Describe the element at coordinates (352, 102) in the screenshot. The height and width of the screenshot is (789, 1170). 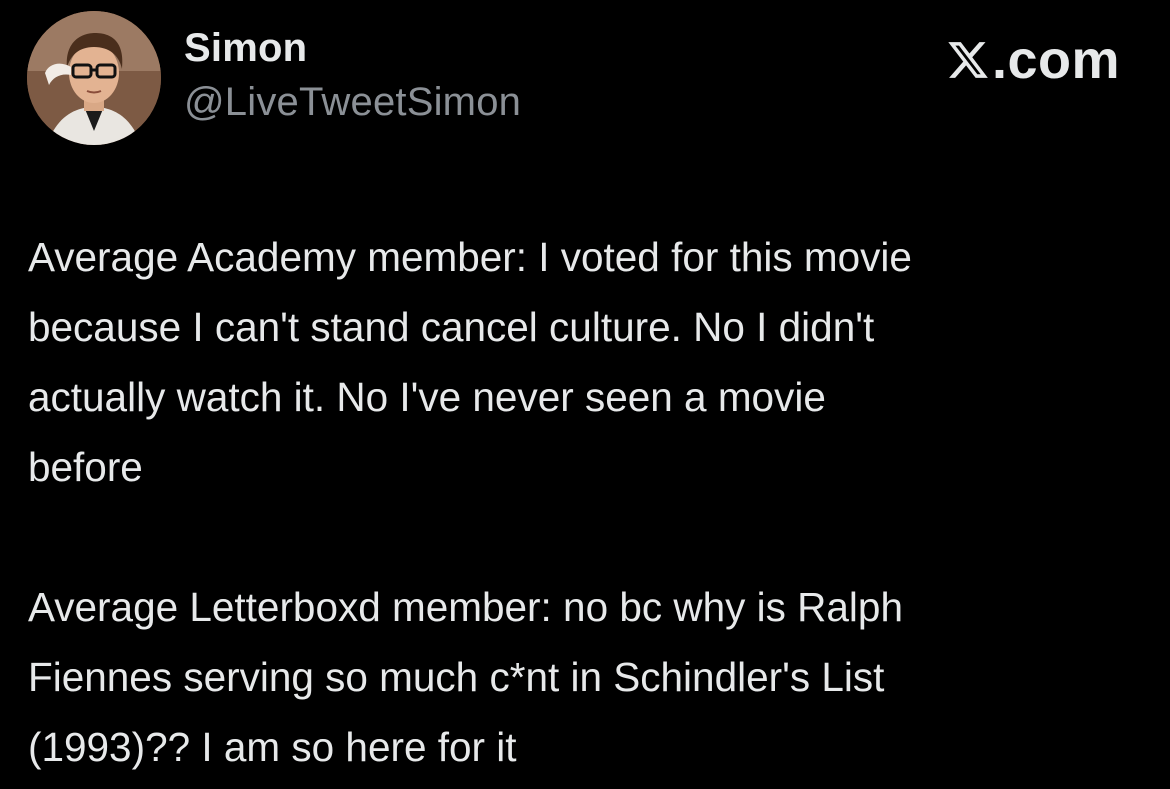
I see `author-handle: @LiveTweetSimon` at that location.